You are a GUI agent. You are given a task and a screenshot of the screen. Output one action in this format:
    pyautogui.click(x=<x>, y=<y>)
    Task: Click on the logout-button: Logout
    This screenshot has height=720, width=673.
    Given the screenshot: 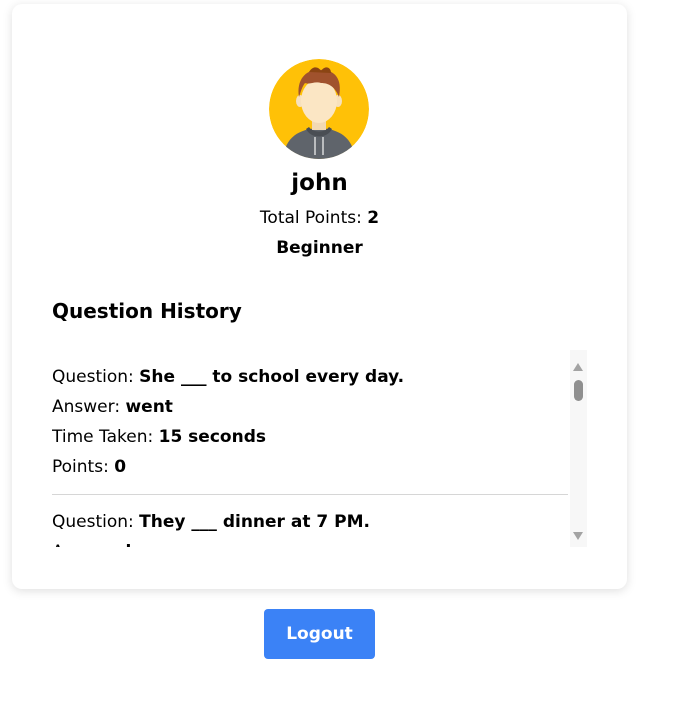 What is the action you would take?
    pyautogui.click(x=319, y=634)
    